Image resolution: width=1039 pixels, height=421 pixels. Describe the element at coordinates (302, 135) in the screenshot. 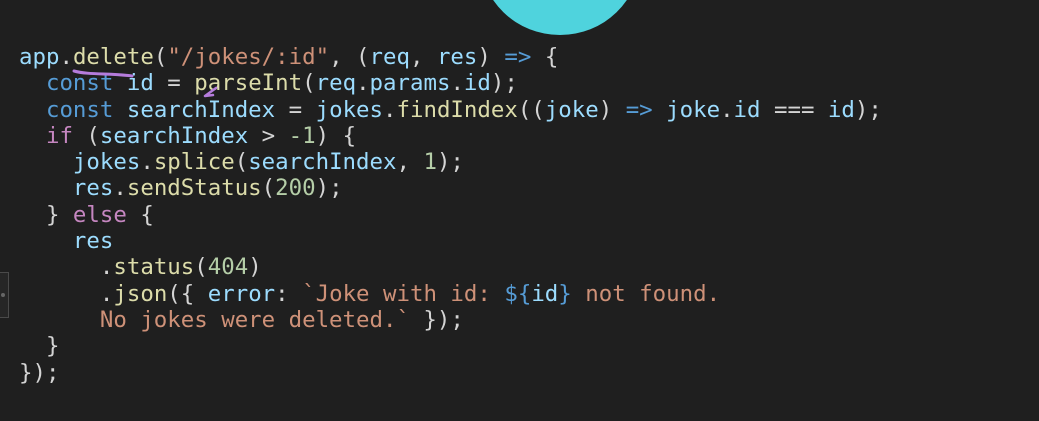

I see `code-token: -1` at that location.